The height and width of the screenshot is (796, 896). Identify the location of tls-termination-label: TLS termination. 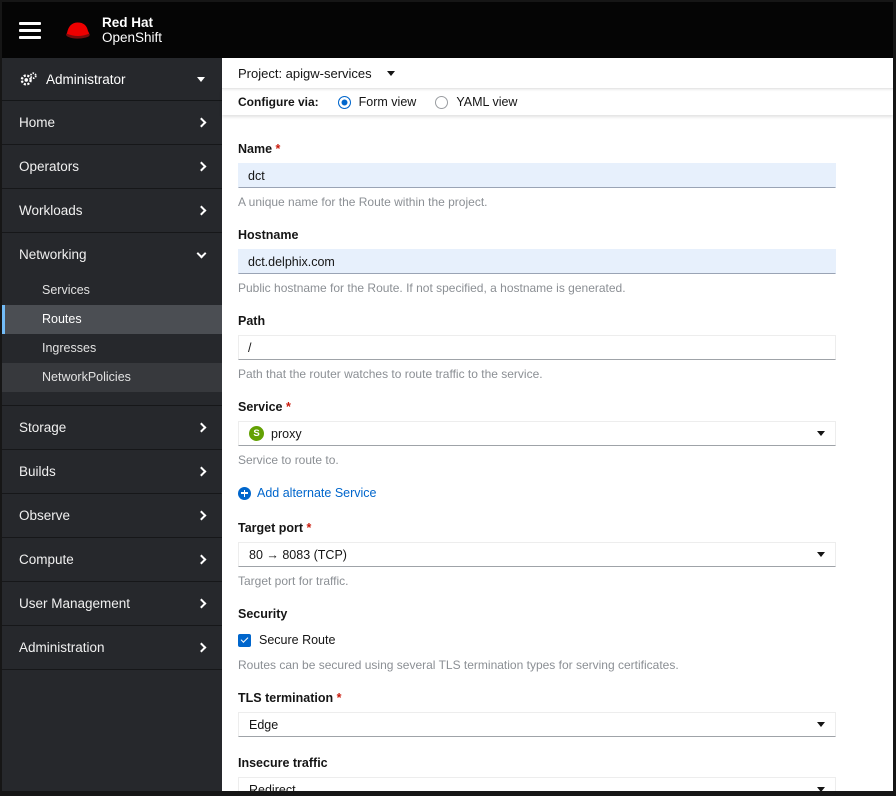
(537, 698).